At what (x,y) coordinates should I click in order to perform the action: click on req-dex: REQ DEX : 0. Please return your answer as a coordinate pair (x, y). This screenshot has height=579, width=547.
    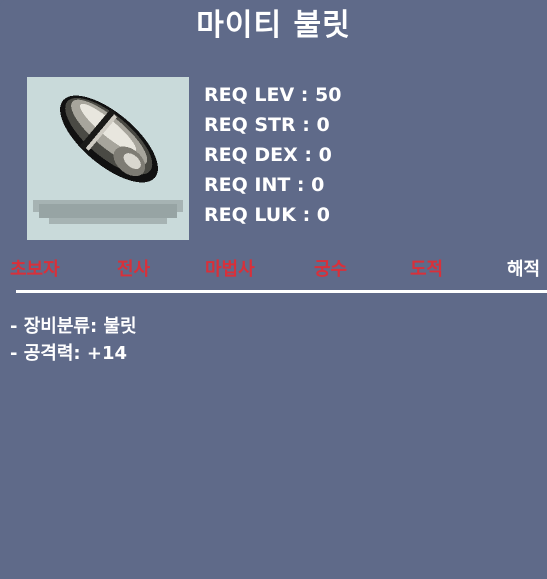
    Looking at the image, I should click on (268, 155).